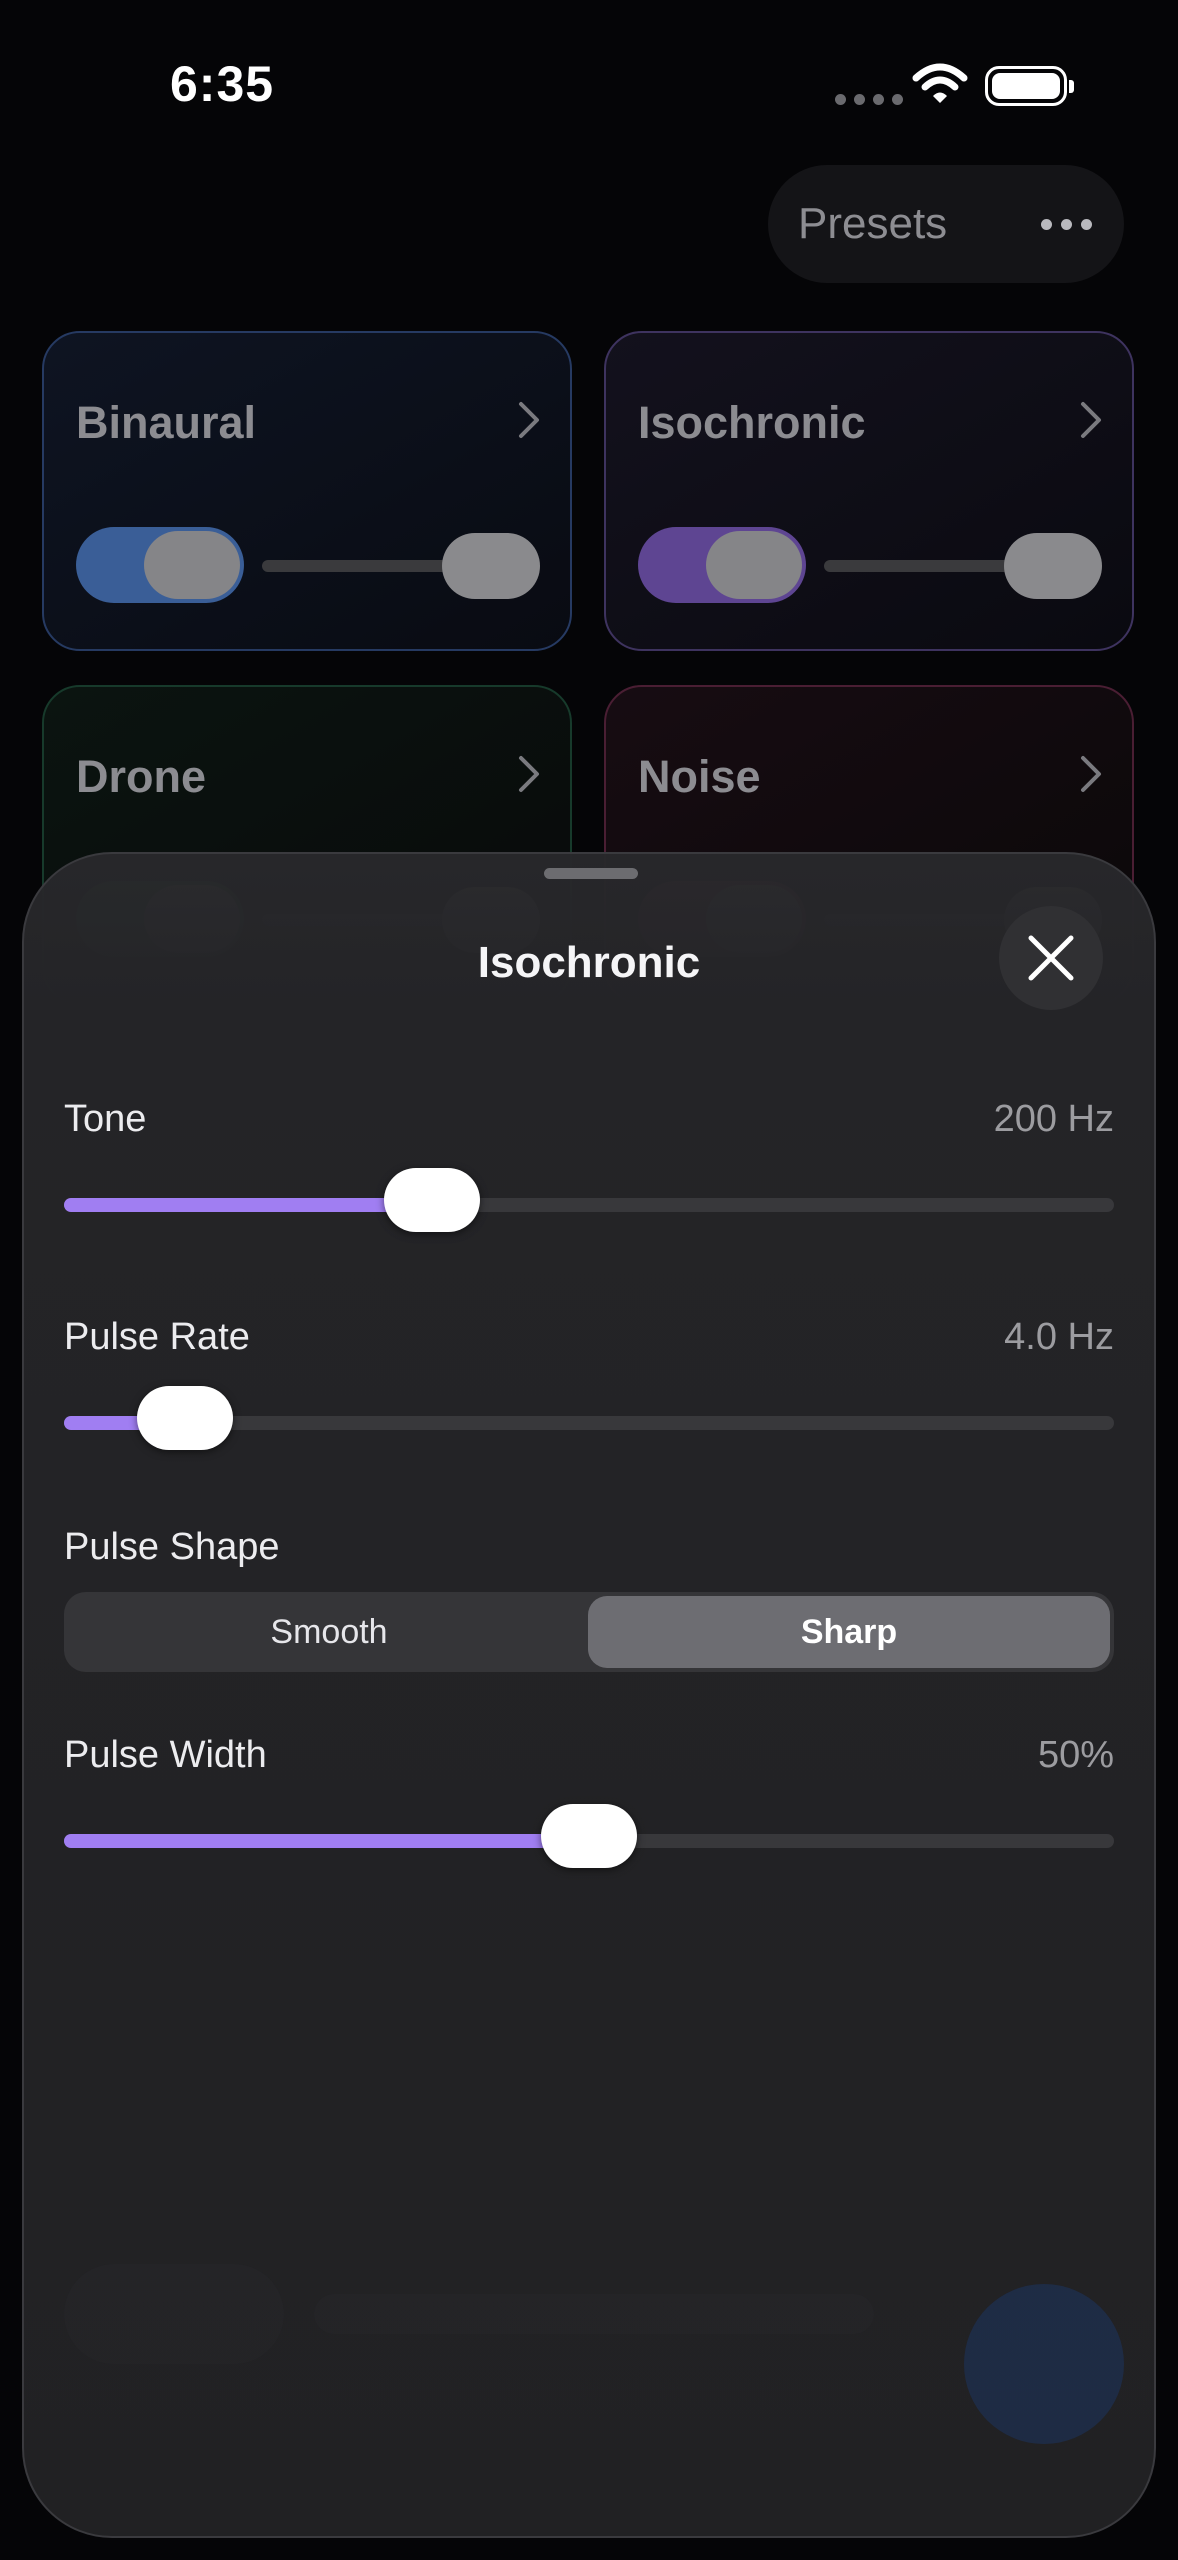 This screenshot has height=2560, width=1178. What do you see at coordinates (940, 83) in the screenshot?
I see `wifi-icon` at bounding box center [940, 83].